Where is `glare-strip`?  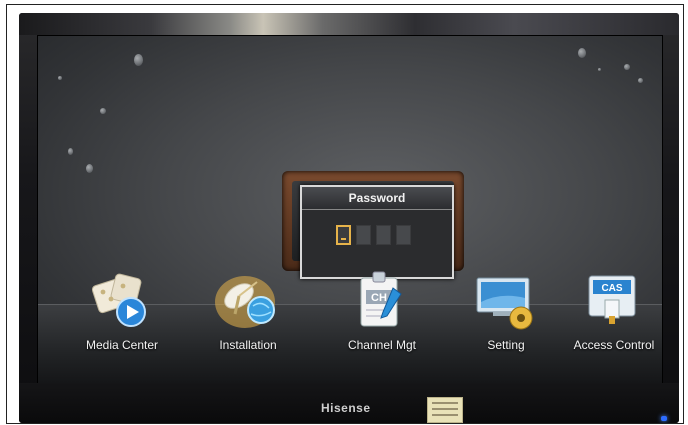 glare-strip is located at coordinates (349, 24).